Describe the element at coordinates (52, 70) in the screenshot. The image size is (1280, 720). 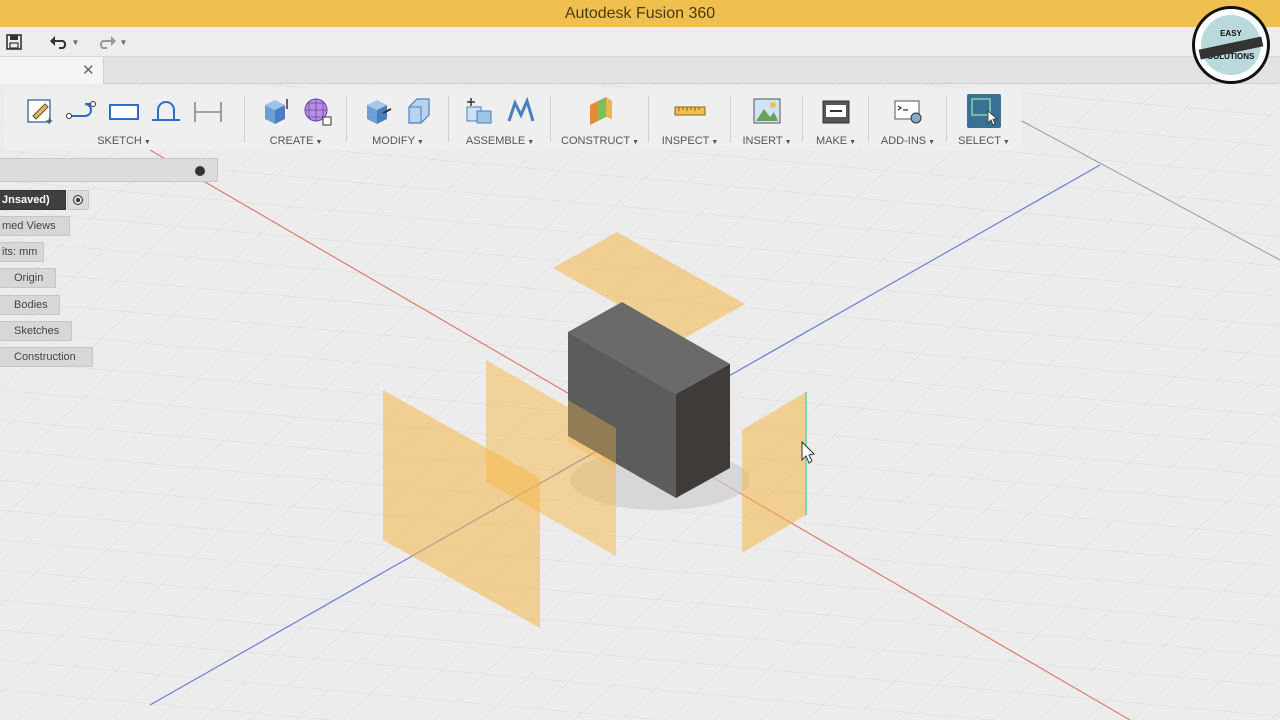
I see `document-tab: ✕` at that location.